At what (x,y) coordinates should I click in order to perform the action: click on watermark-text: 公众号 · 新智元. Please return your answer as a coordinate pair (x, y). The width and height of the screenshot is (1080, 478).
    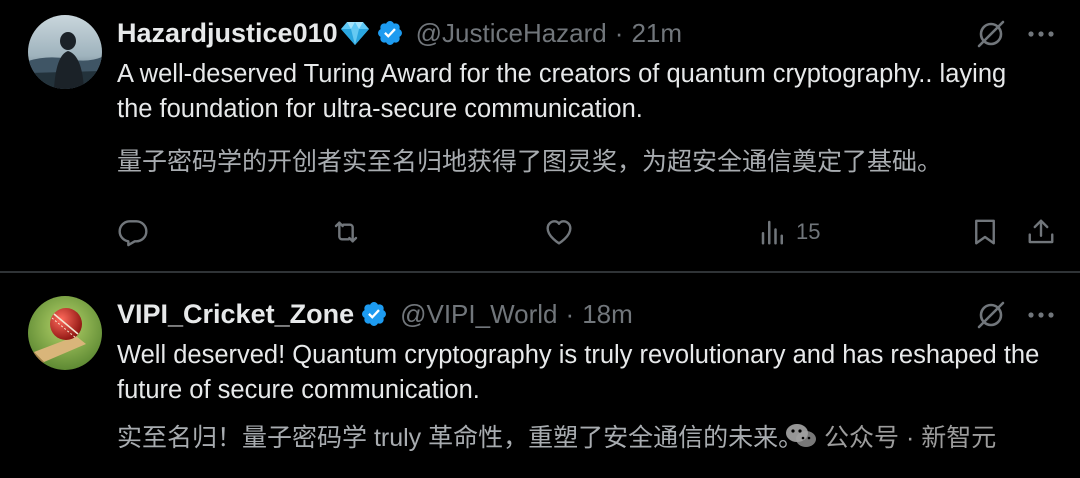
    Looking at the image, I should click on (910, 438).